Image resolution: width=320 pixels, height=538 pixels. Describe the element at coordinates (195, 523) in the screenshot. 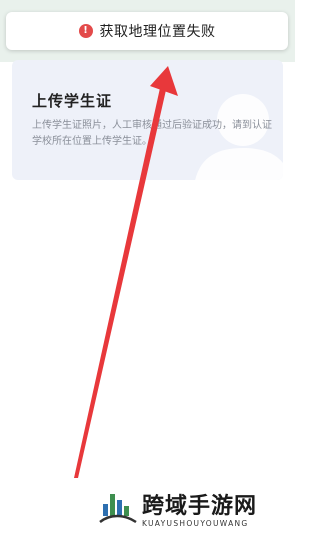

I see `watermark-subtitle: KUAYUSHOUYOUWANG` at that location.